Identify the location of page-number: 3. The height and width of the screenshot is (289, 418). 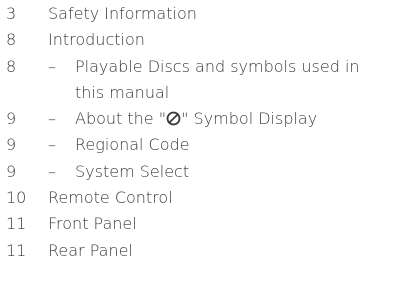
(11, 13).